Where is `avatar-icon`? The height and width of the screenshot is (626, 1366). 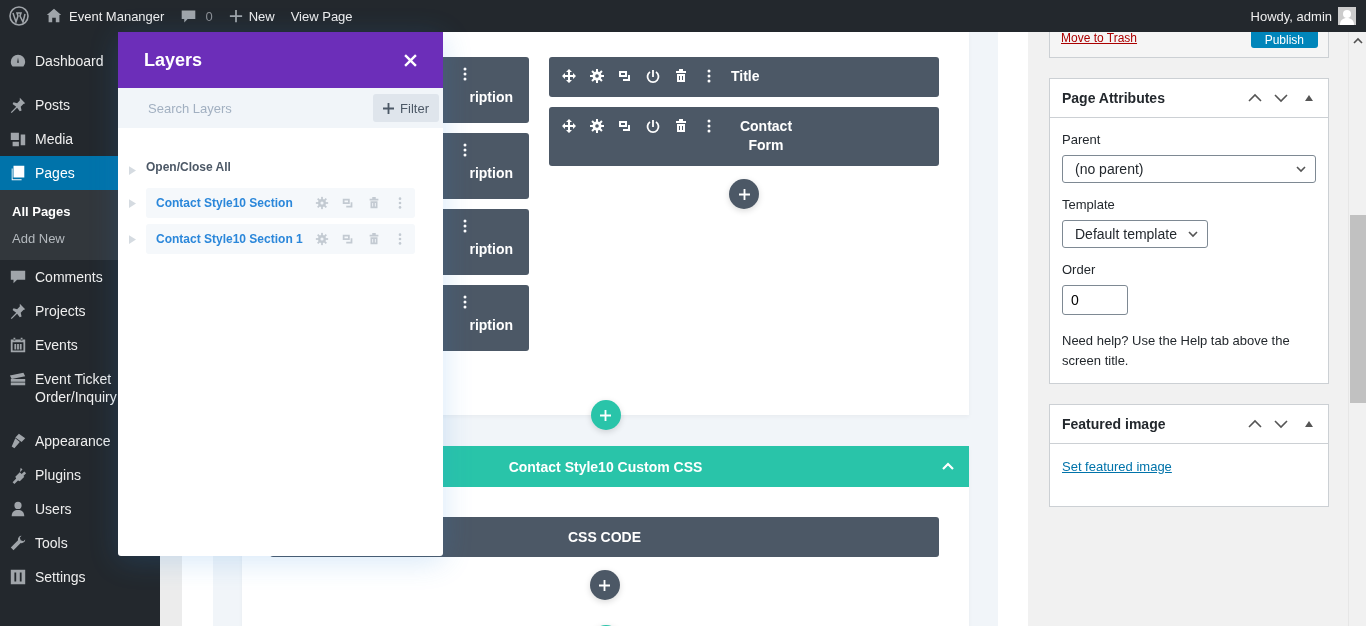 avatar-icon is located at coordinates (1347, 16).